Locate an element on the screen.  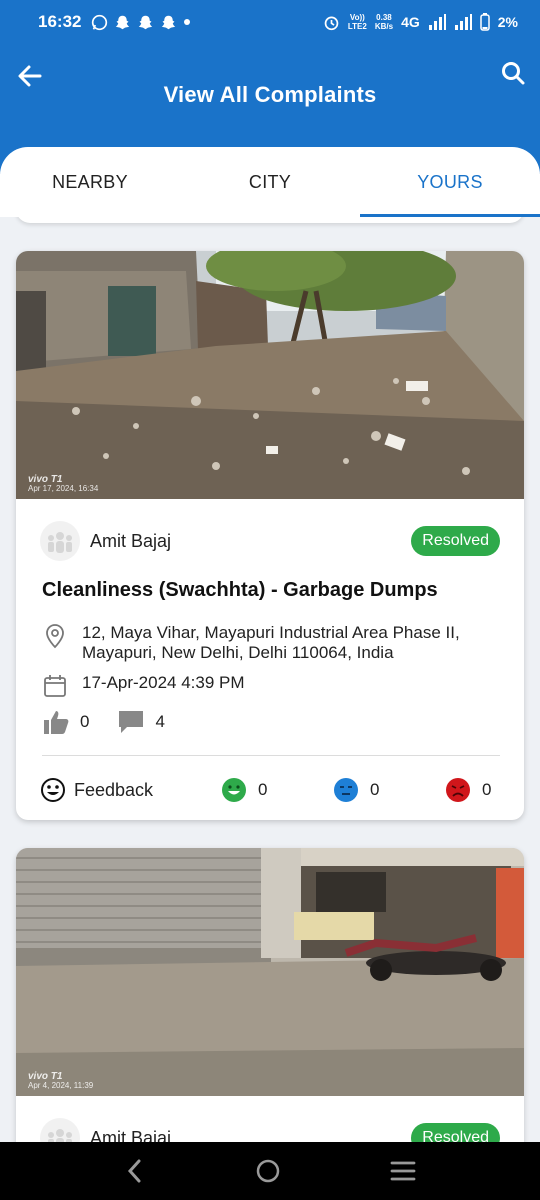
reaction-happy: 0 is located at coordinates (244, 790).